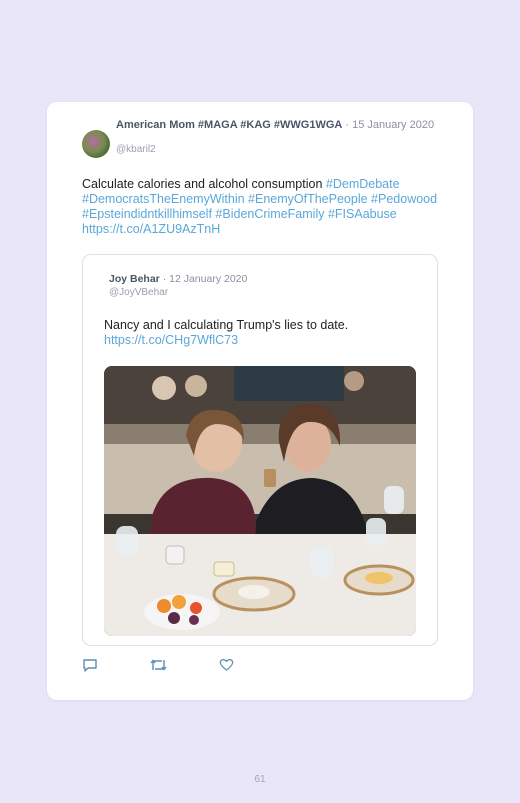 The width and height of the screenshot is (520, 803). I want to click on hashtag: #Pedowood, so click(404, 199).